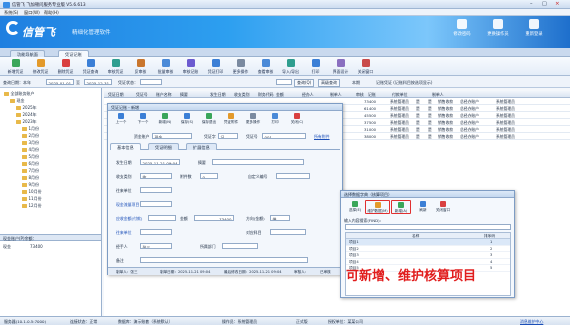 The width and height of the screenshot is (570, 325). What do you see at coordinates (284, 136) in the screenshot?
I see `voucher-no-input: 001` at bounding box center [284, 136].